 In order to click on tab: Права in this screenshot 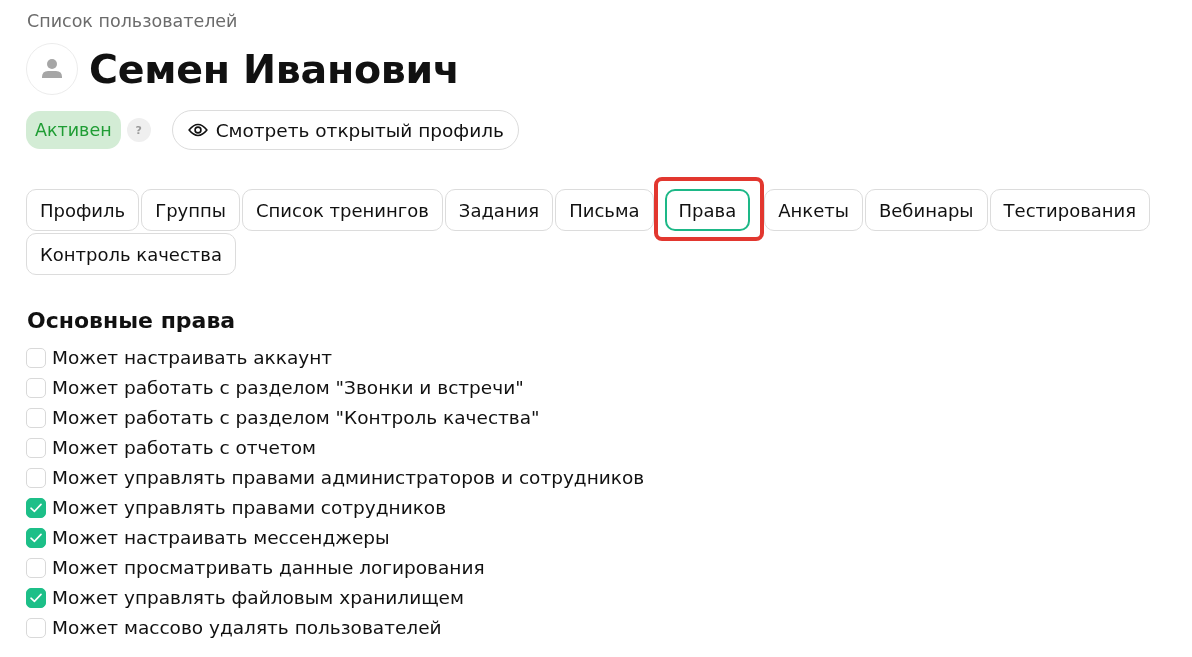, I will do `click(707, 210)`.